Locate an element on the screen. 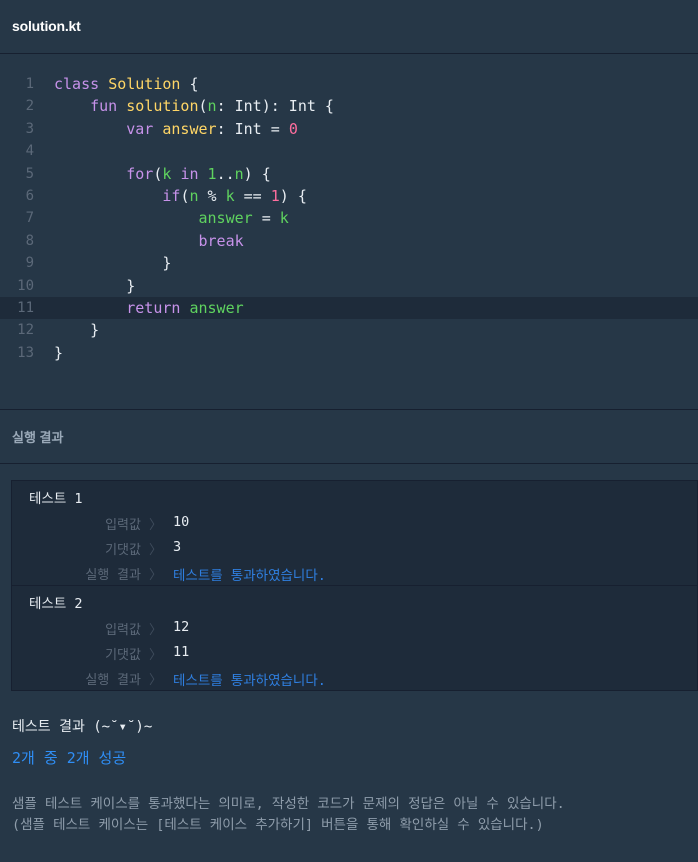 The image size is (698, 862). code-line: 8 break is located at coordinates (349, 241).